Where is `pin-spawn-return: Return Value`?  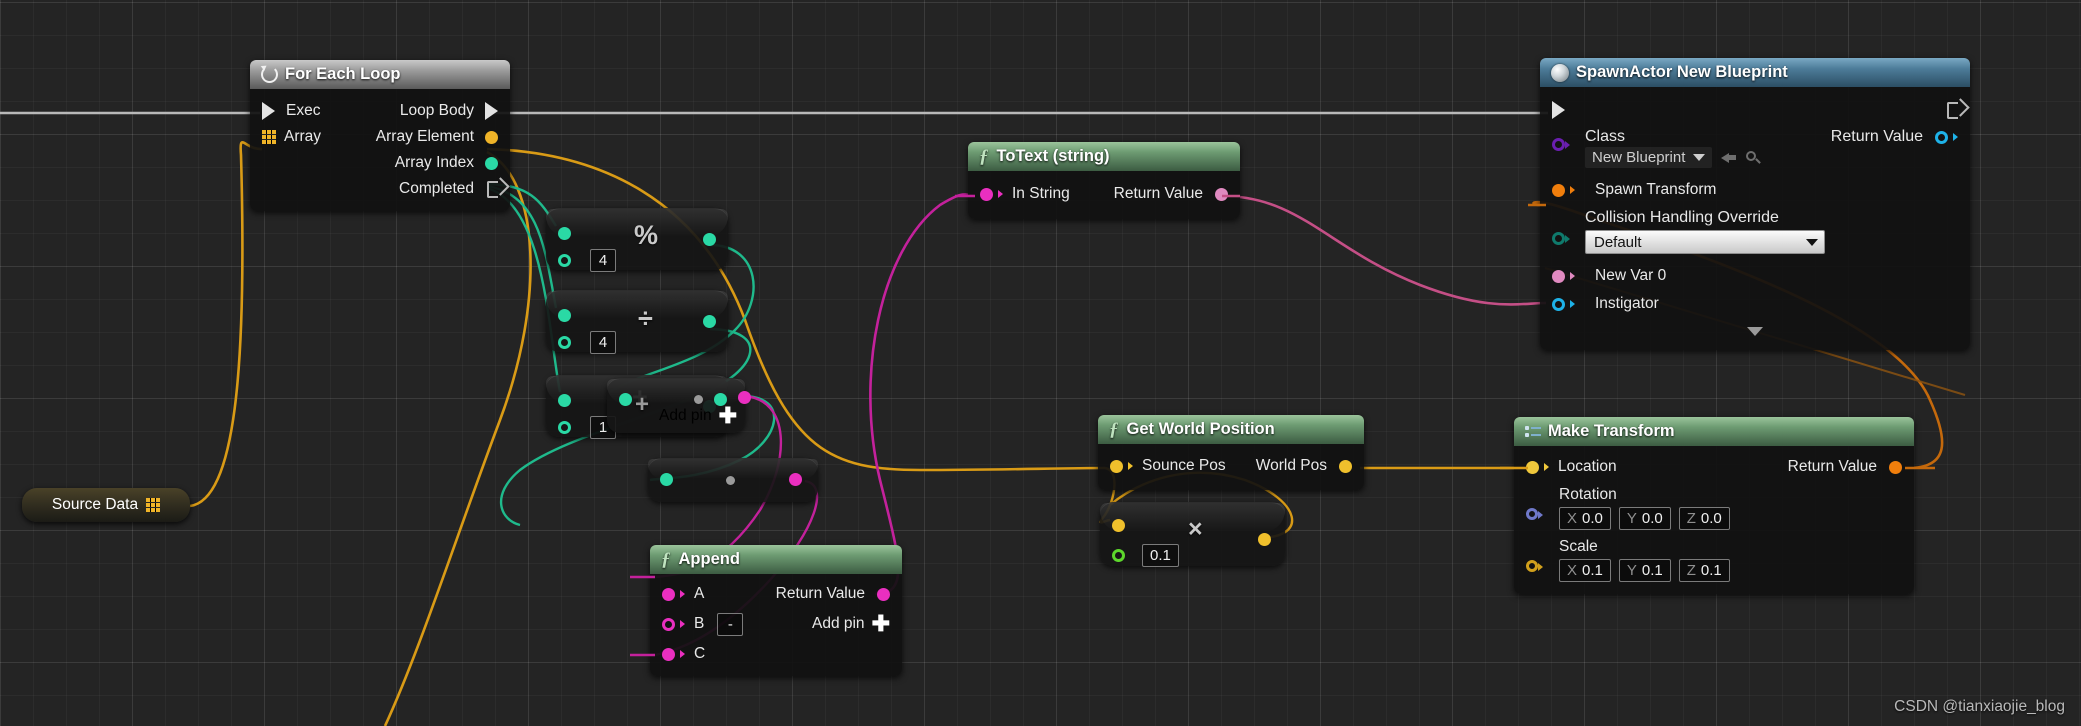 pin-spawn-return: Return Value is located at coordinates (1894, 137).